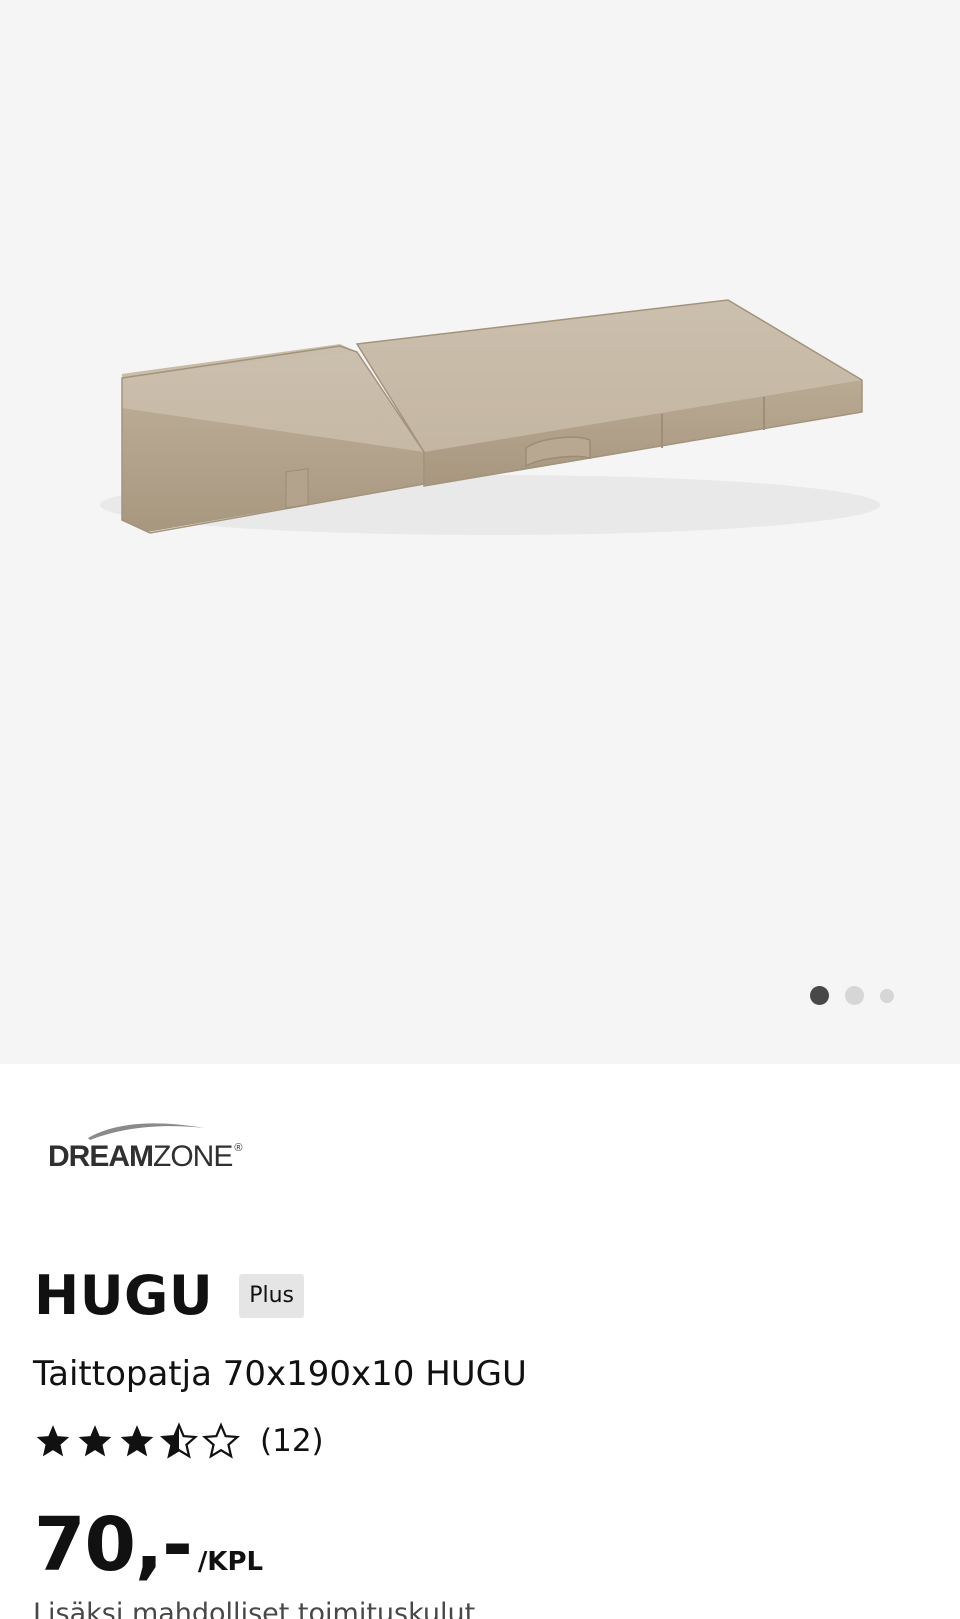  Describe the element at coordinates (272, 1296) in the screenshot. I see `plus-badge: Plus` at that location.